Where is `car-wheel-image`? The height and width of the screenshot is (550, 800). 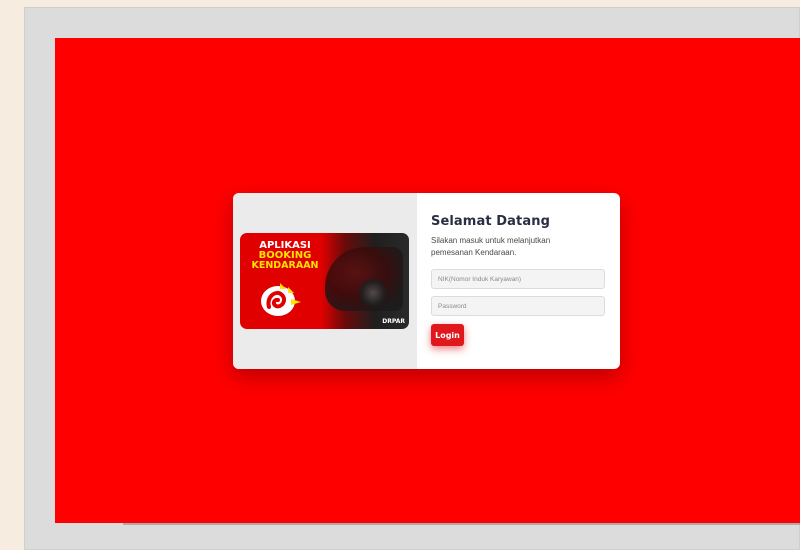
car-wheel-image is located at coordinates (373, 293).